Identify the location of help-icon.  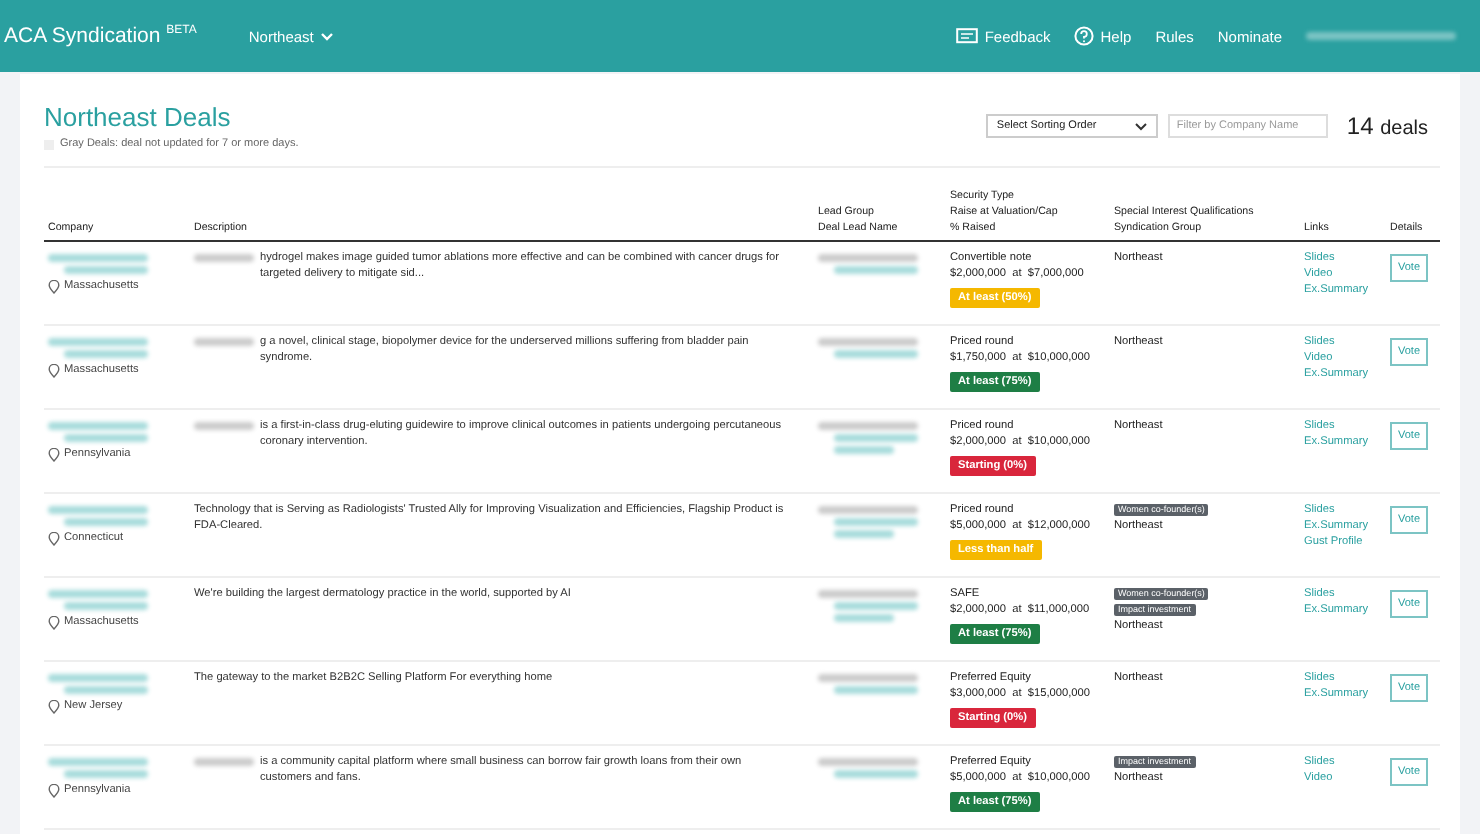
(1084, 36).